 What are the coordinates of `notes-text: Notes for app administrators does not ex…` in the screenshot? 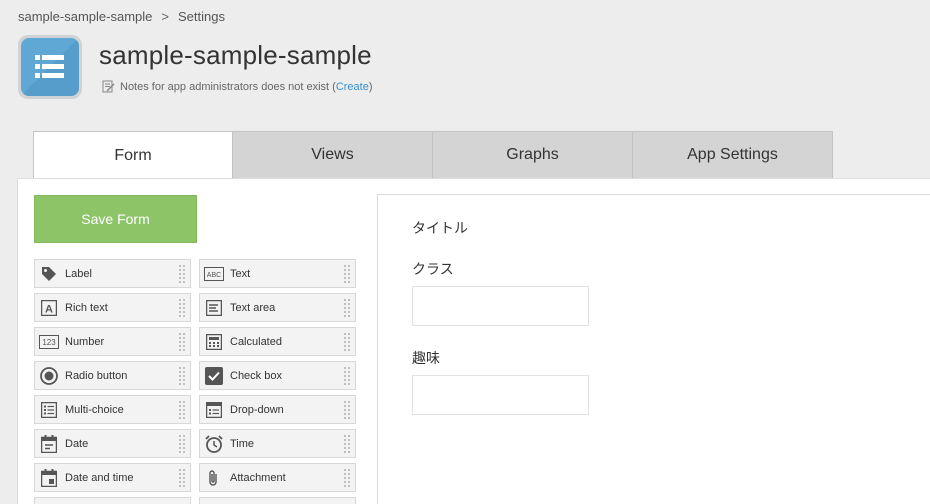 It's located at (228, 86).